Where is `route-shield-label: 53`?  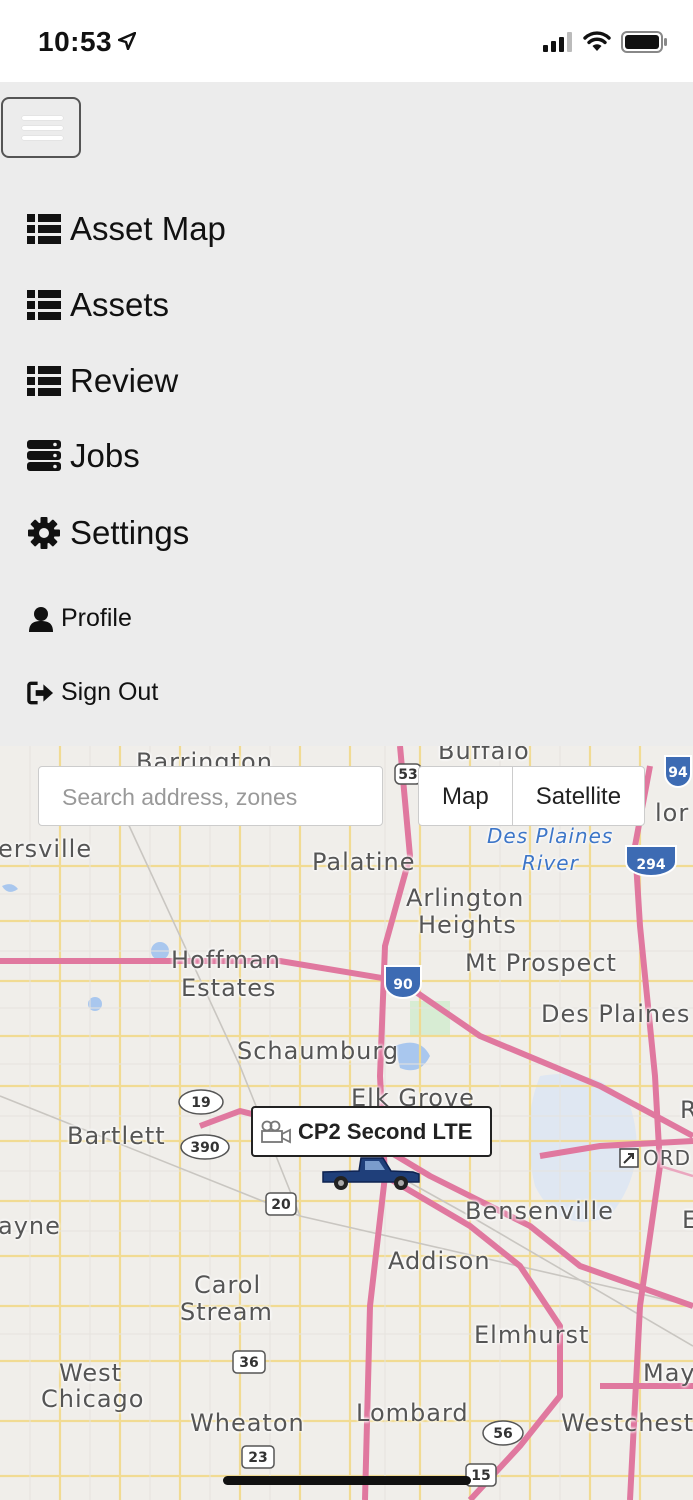
route-shield-label: 53 is located at coordinates (407, 775).